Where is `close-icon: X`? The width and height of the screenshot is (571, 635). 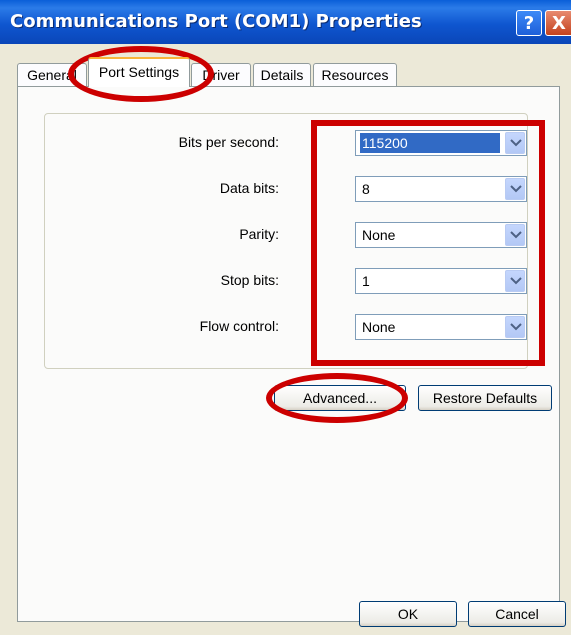
close-icon: X is located at coordinates (558, 23).